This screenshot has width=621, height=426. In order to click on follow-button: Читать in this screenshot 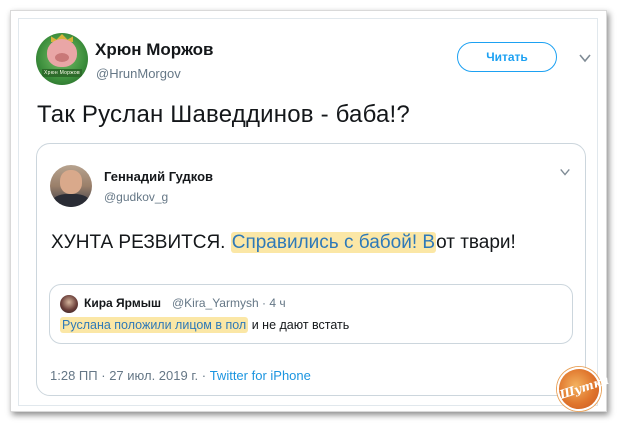, I will do `click(507, 57)`.